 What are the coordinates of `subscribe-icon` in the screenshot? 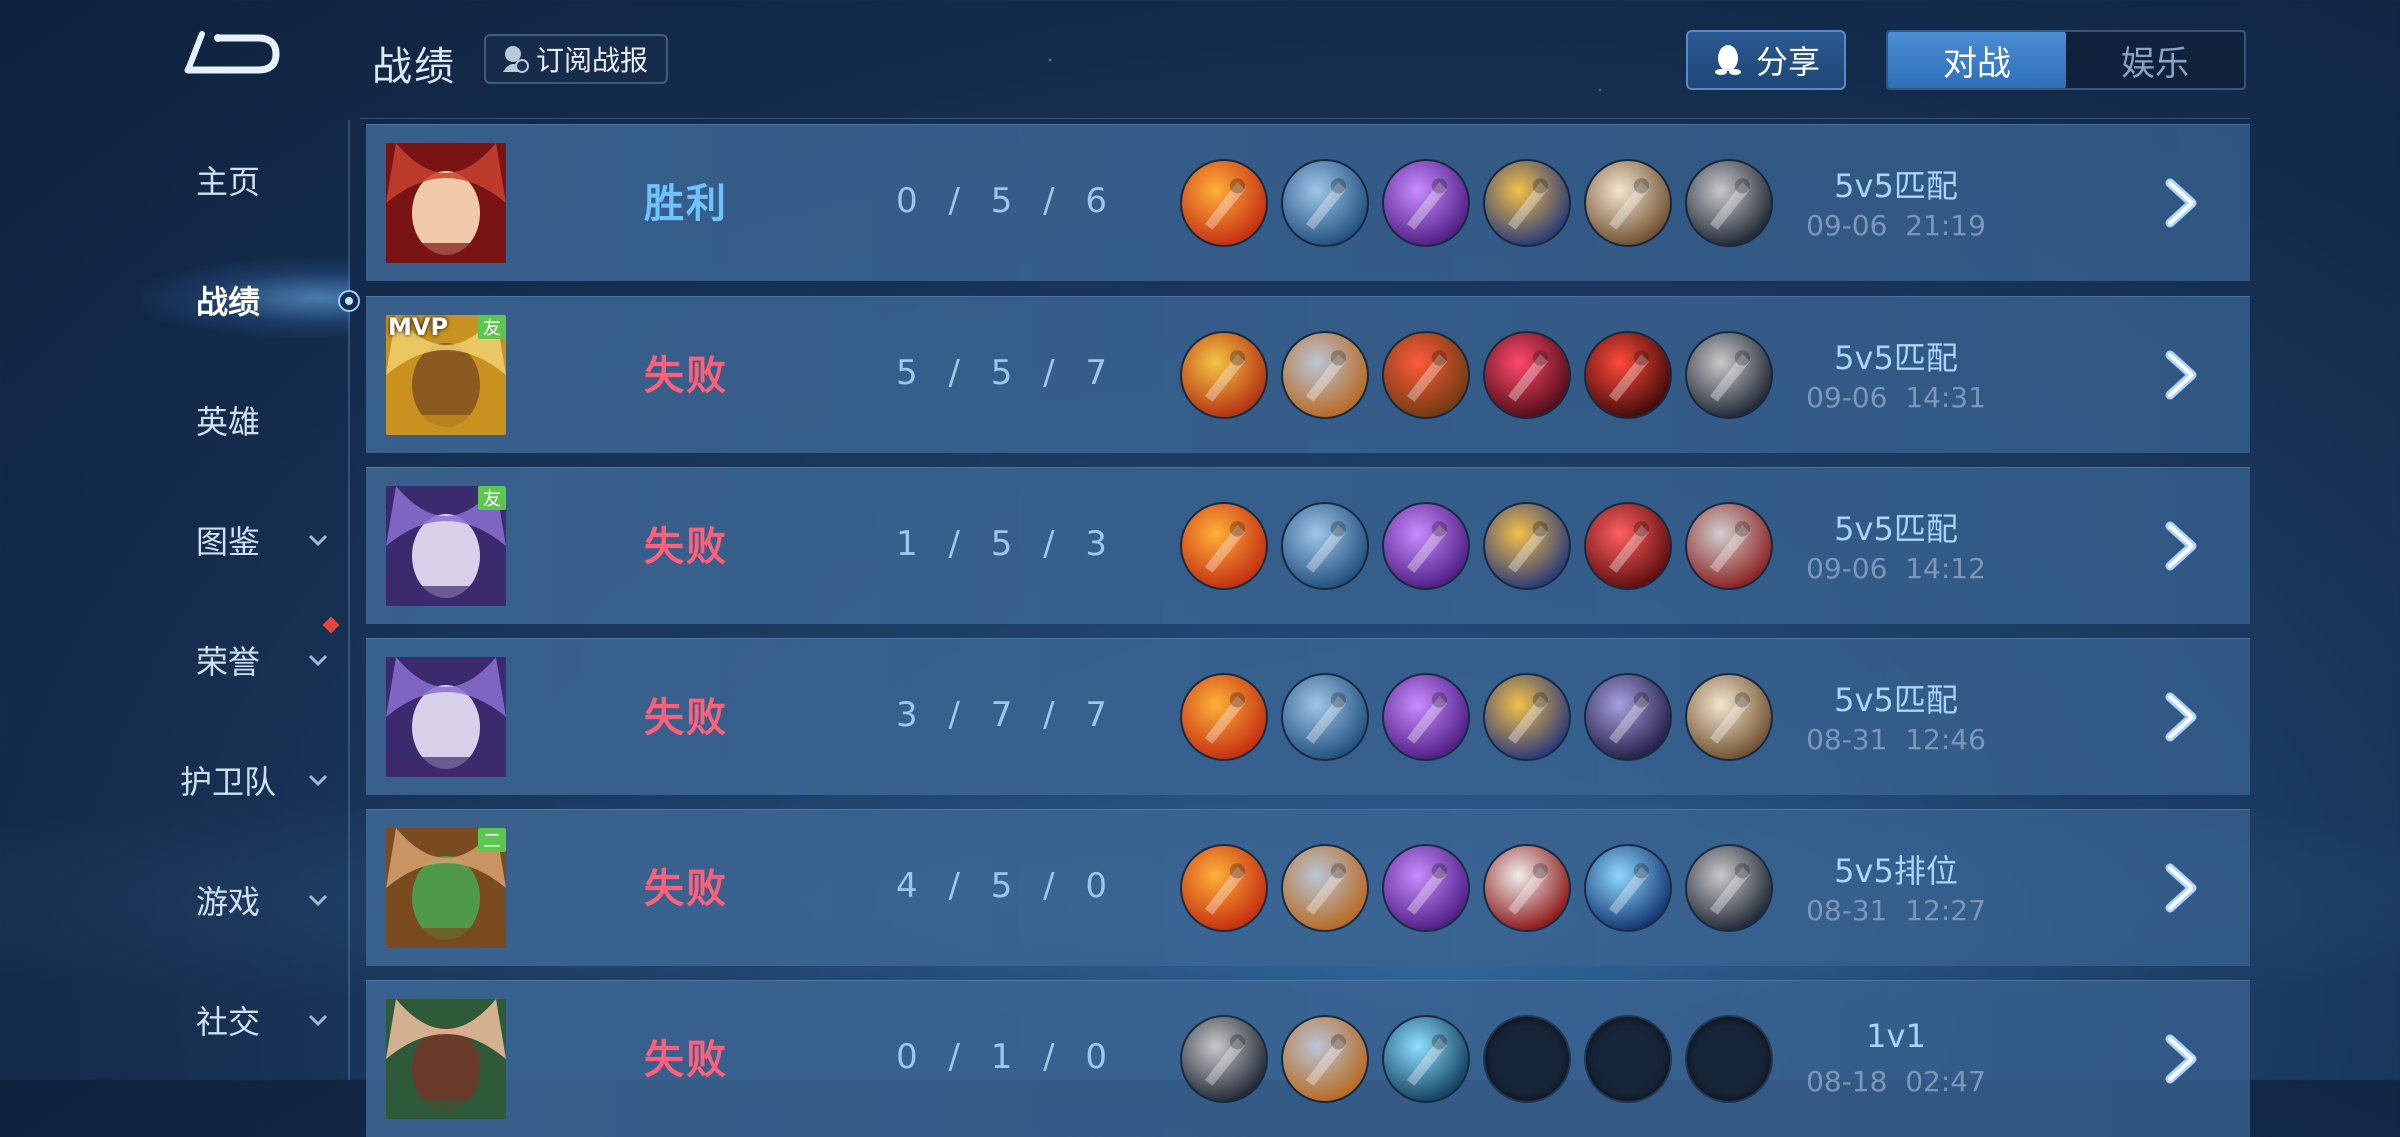 It's located at (516, 59).